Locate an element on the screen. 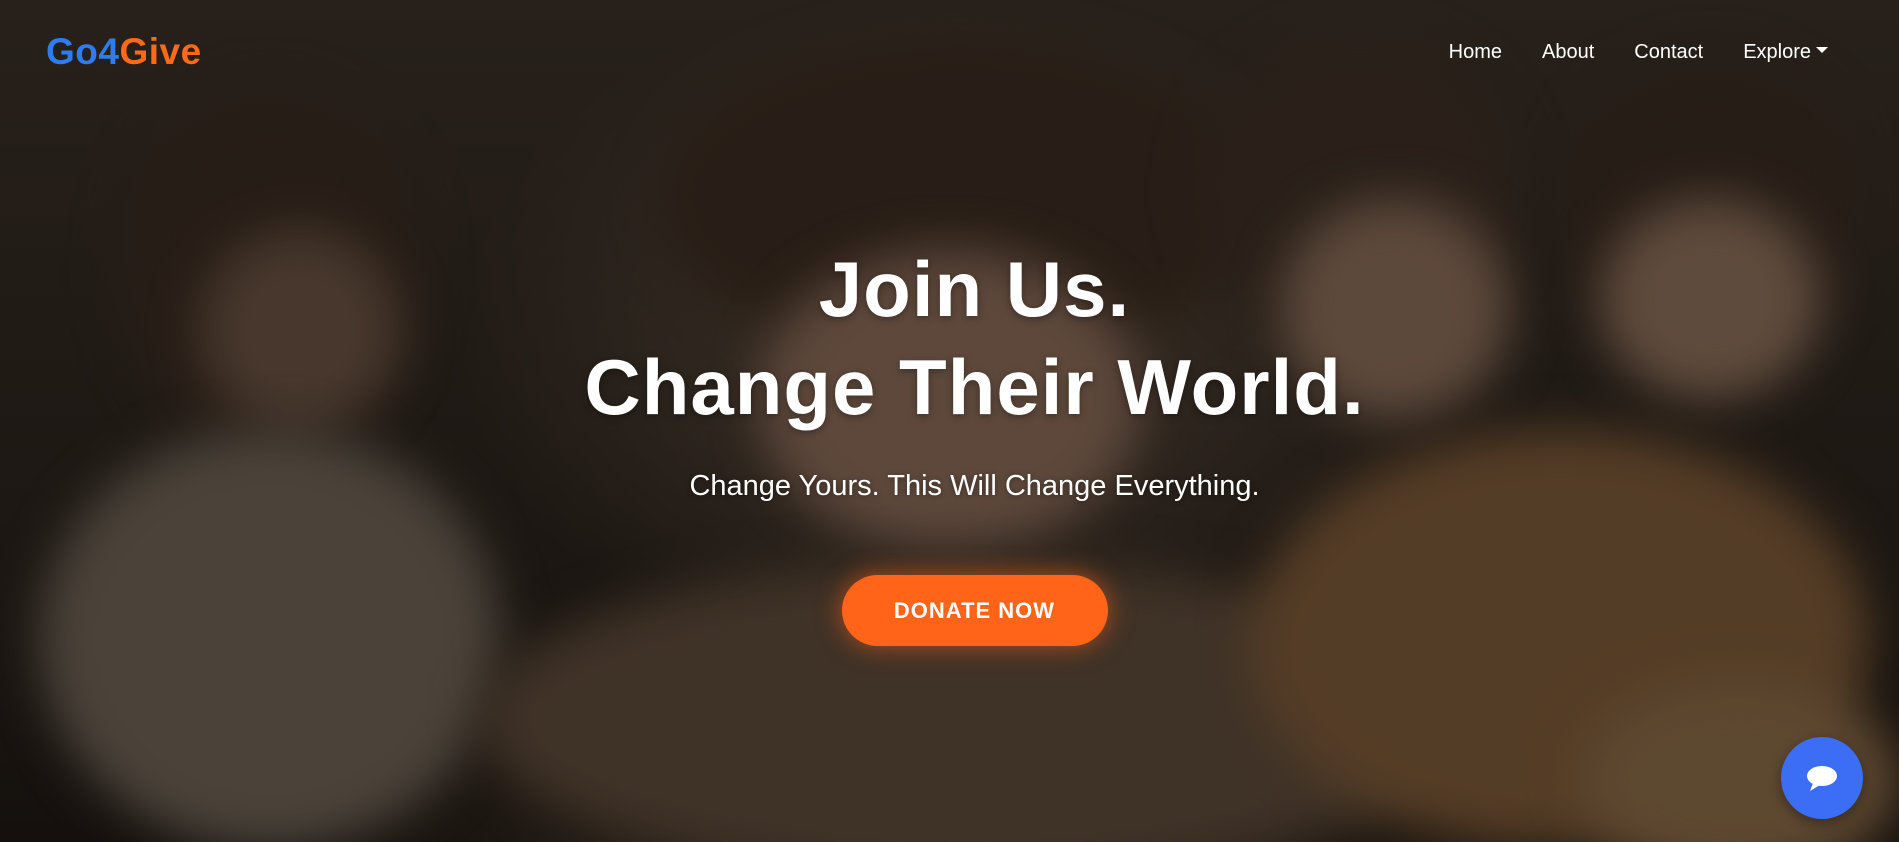 Image resolution: width=1899 pixels, height=842 pixels. nav-link-about: About is located at coordinates (1568, 52).